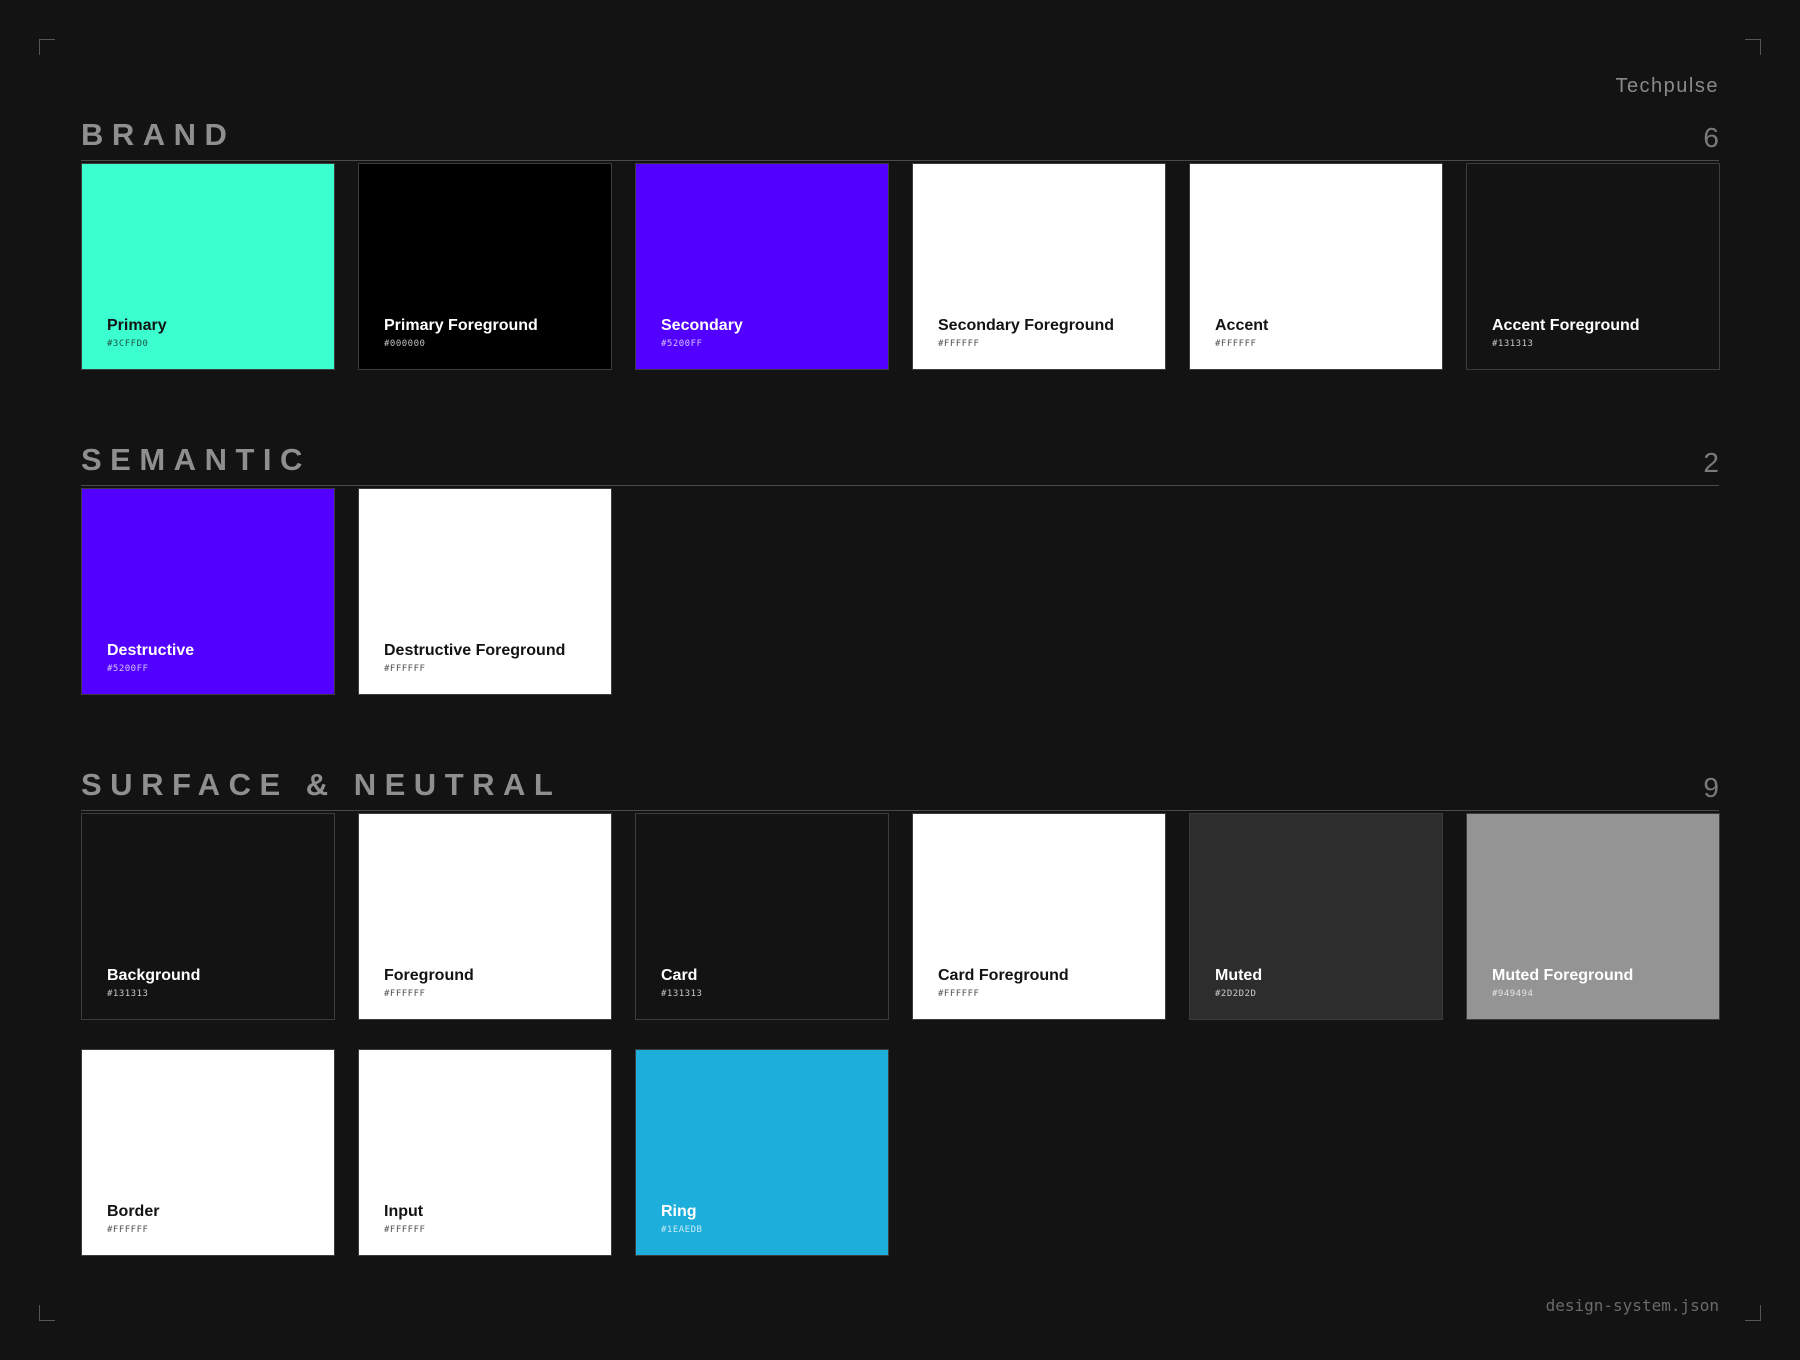 This screenshot has height=1360, width=1800. I want to click on swatch-hex: #1EAEDB, so click(682, 1230).